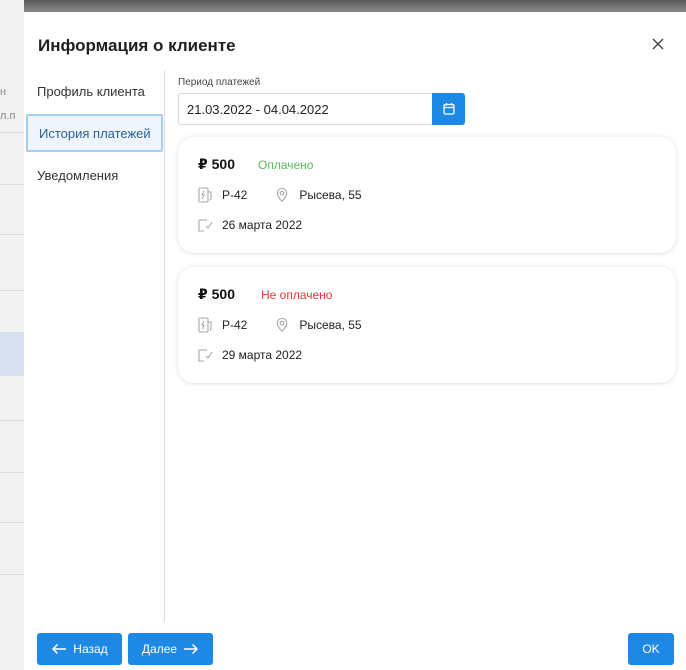  I want to click on background-text-fragment: л.п, so click(8, 116).